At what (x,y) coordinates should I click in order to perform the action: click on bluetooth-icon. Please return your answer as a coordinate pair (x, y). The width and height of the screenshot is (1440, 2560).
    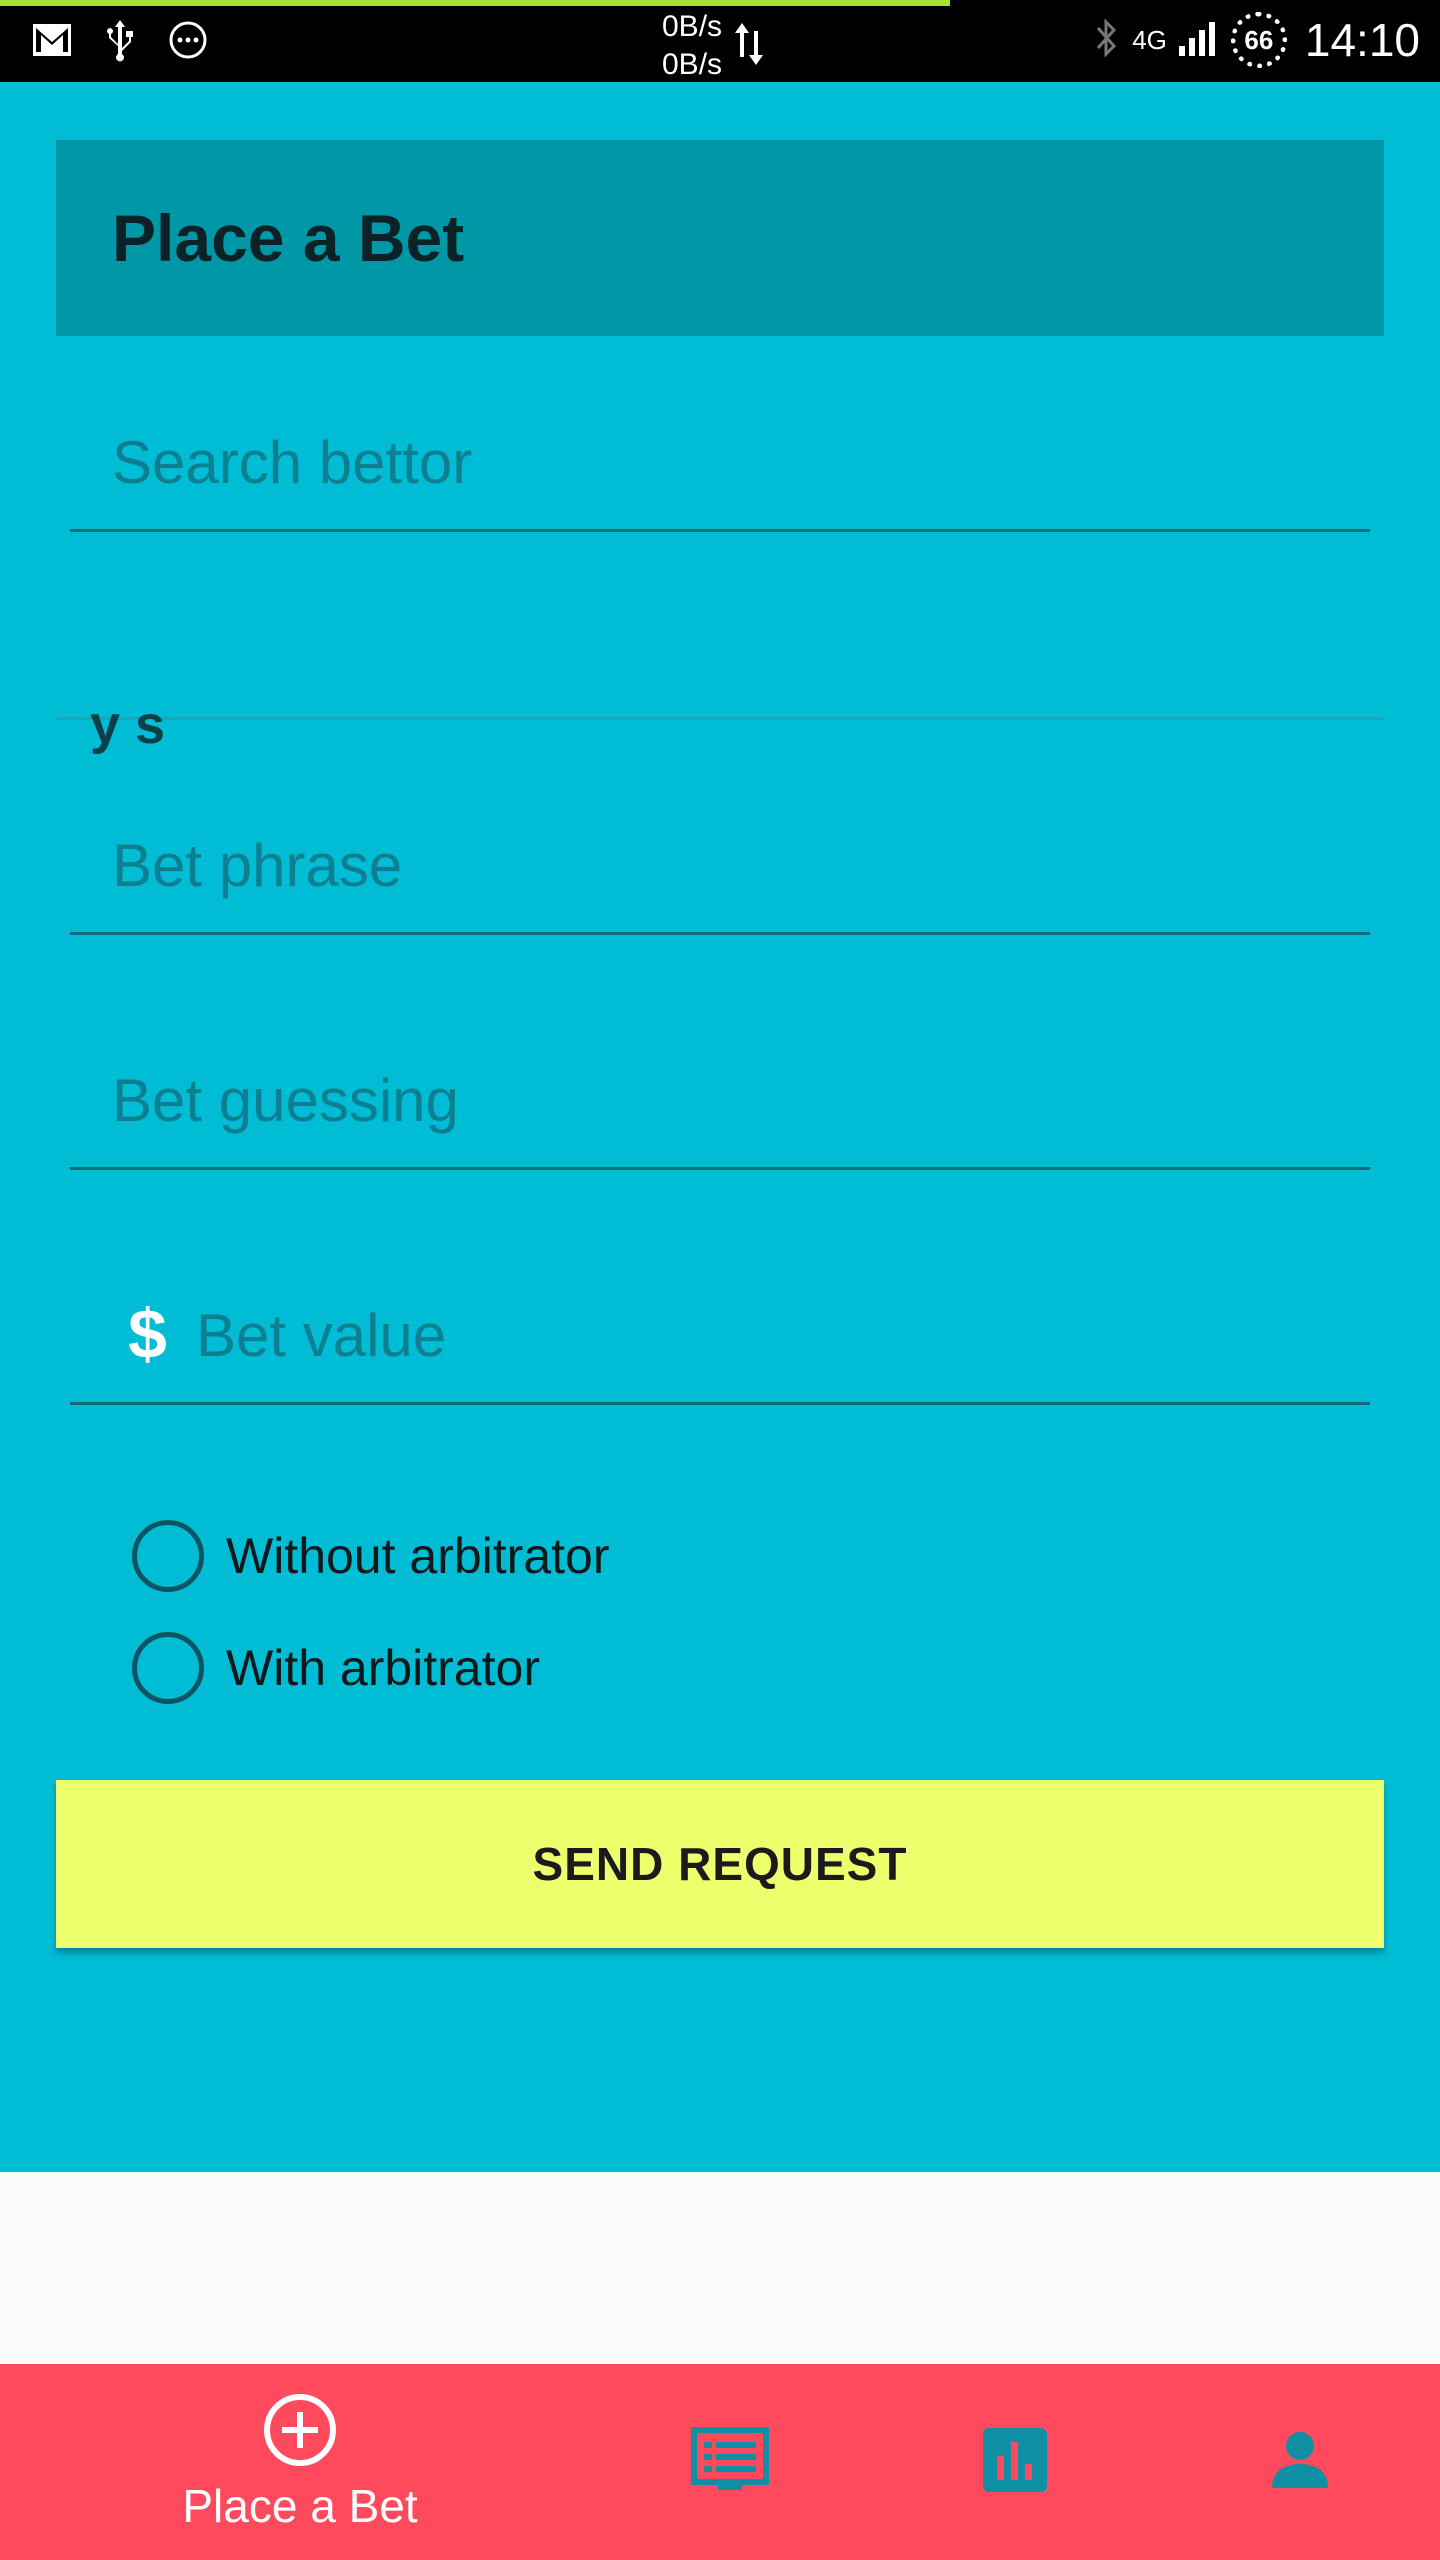
    Looking at the image, I should click on (1107, 40).